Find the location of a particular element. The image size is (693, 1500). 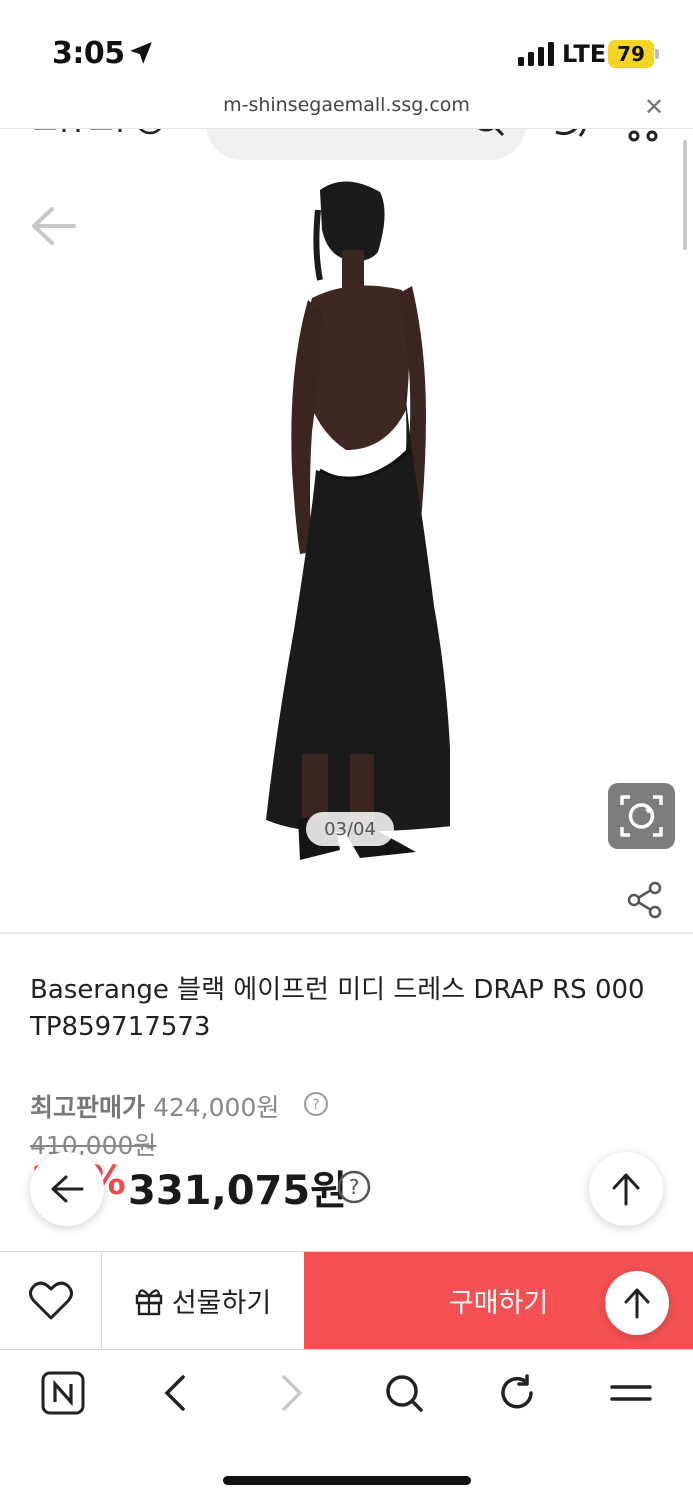

sale-price: 331,075원 is located at coordinates (237, 1191).